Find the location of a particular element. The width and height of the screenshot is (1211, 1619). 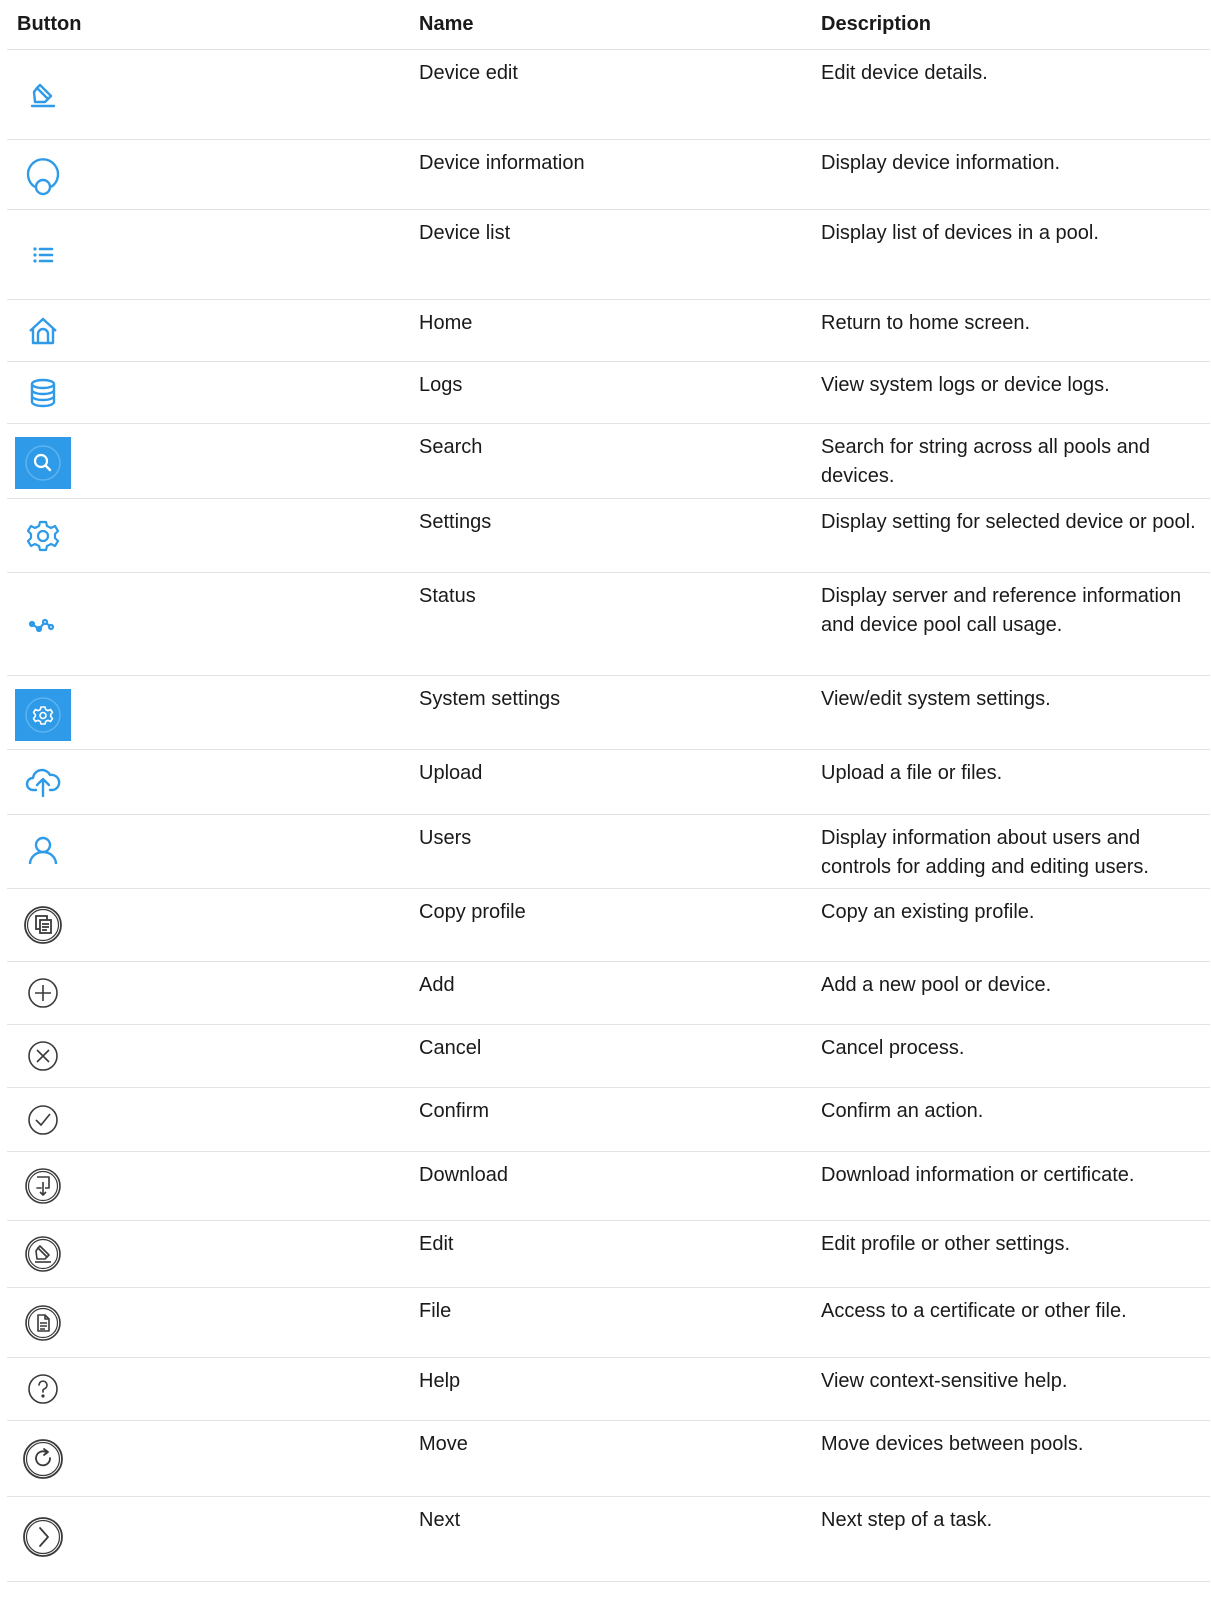

cloud-upload-icon is located at coordinates (43, 782).